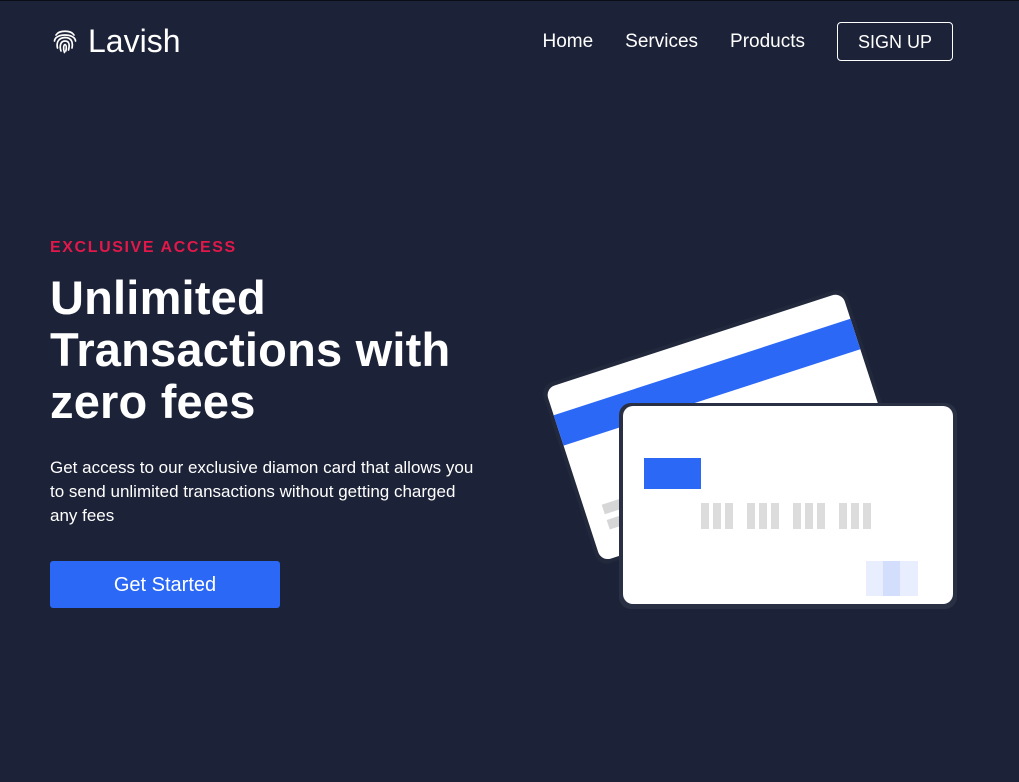 The image size is (1019, 782). What do you see at coordinates (158, 297) in the screenshot?
I see `headline-line: Unlimited` at bounding box center [158, 297].